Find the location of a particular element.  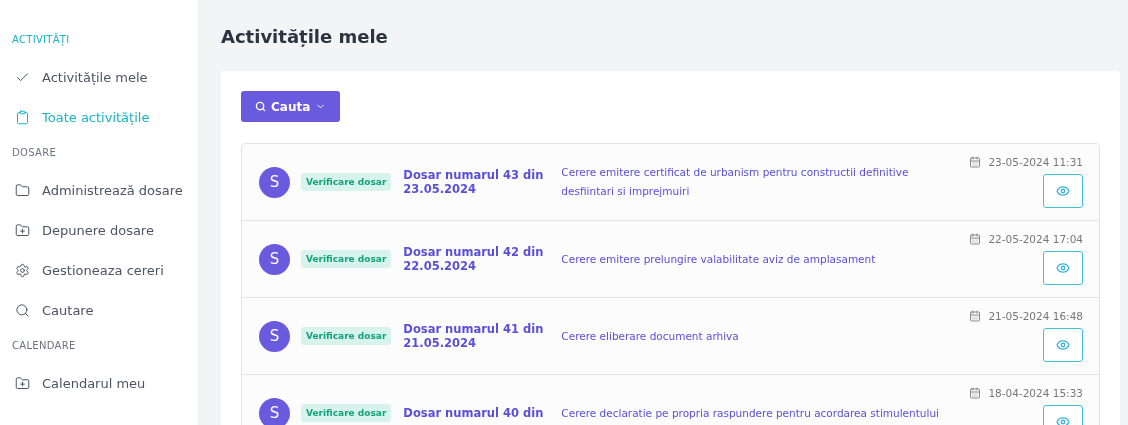

activity-title: Dosar numarul 43 din 23.05.2024 is located at coordinates (474, 182).